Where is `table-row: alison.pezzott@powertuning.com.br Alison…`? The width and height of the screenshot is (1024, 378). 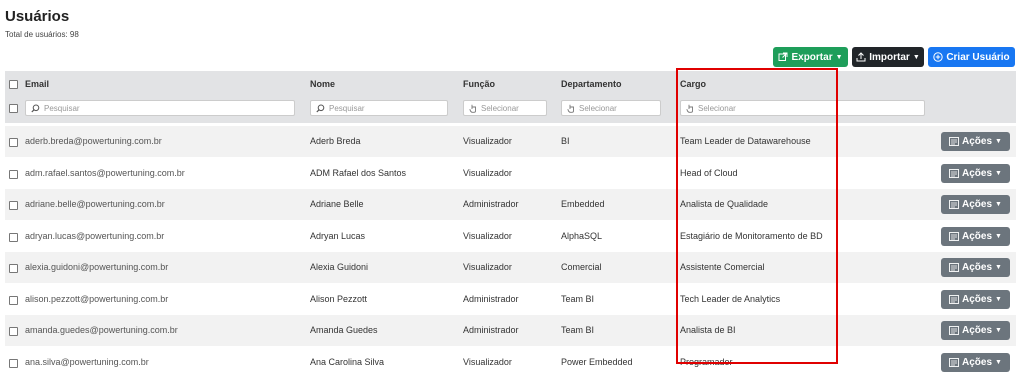 table-row: alison.pezzott@powertuning.com.br Alison… is located at coordinates (510, 299).